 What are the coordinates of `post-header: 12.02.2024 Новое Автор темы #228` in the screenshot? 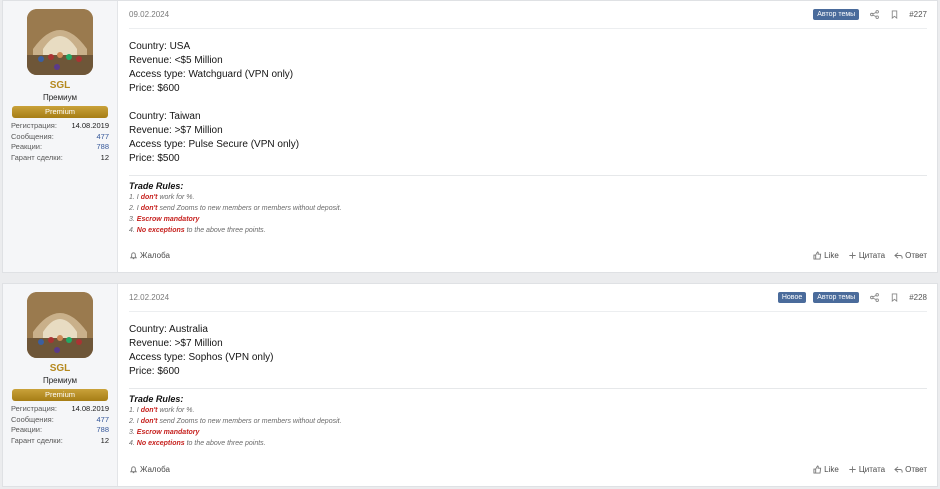 It's located at (528, 298).